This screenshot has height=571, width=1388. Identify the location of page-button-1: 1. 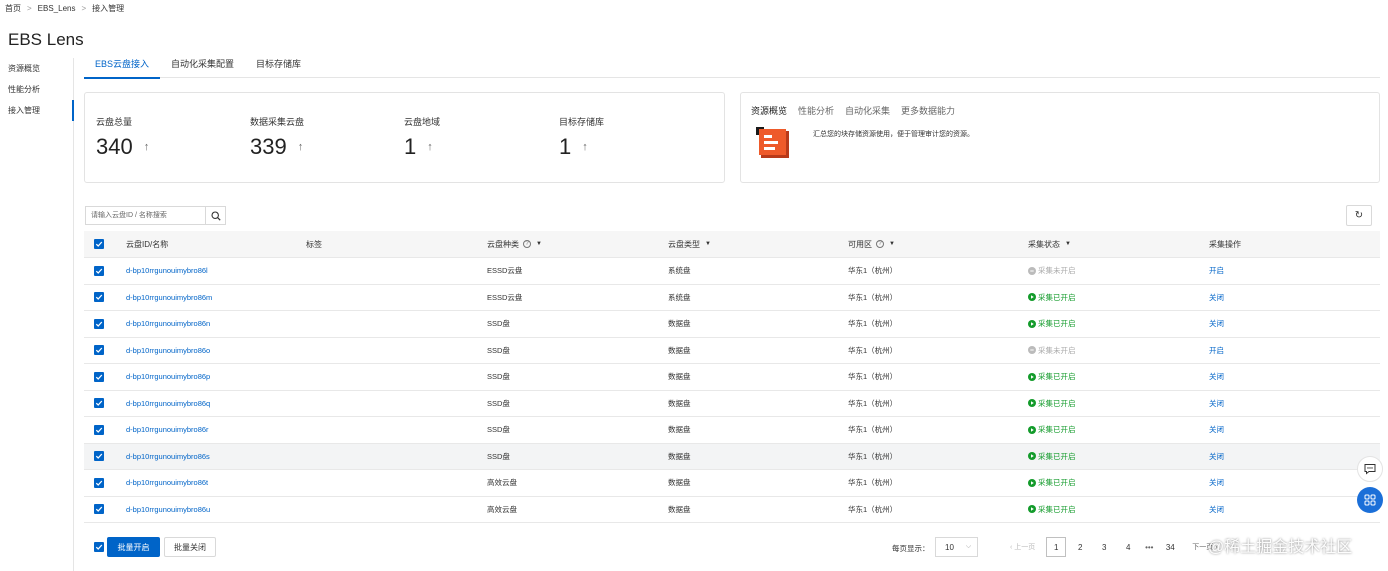
(1056, 547).